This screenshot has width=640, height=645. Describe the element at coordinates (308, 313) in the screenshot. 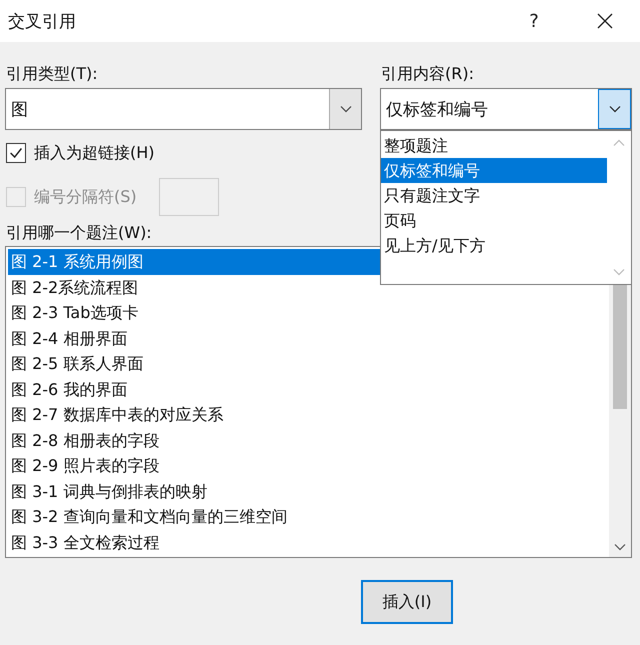

I see `list-item: 图 2-3 Tab选项卡` at that location.